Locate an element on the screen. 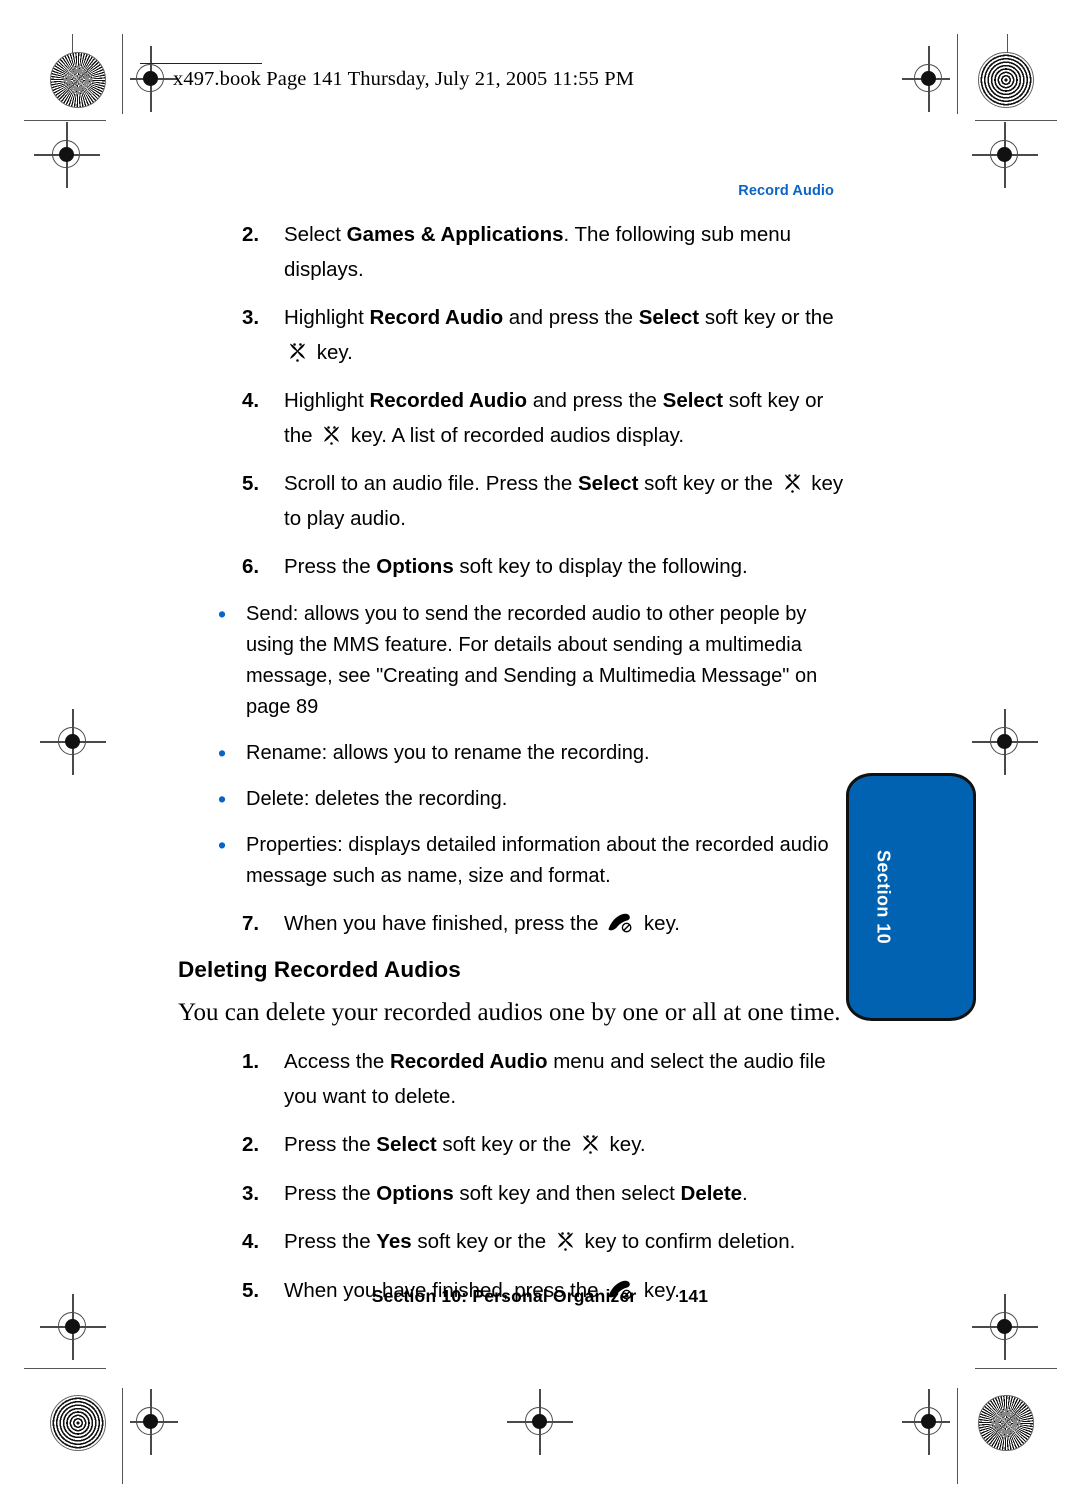  body-text: soft key to display the following. is located at coordinates (600, 566).